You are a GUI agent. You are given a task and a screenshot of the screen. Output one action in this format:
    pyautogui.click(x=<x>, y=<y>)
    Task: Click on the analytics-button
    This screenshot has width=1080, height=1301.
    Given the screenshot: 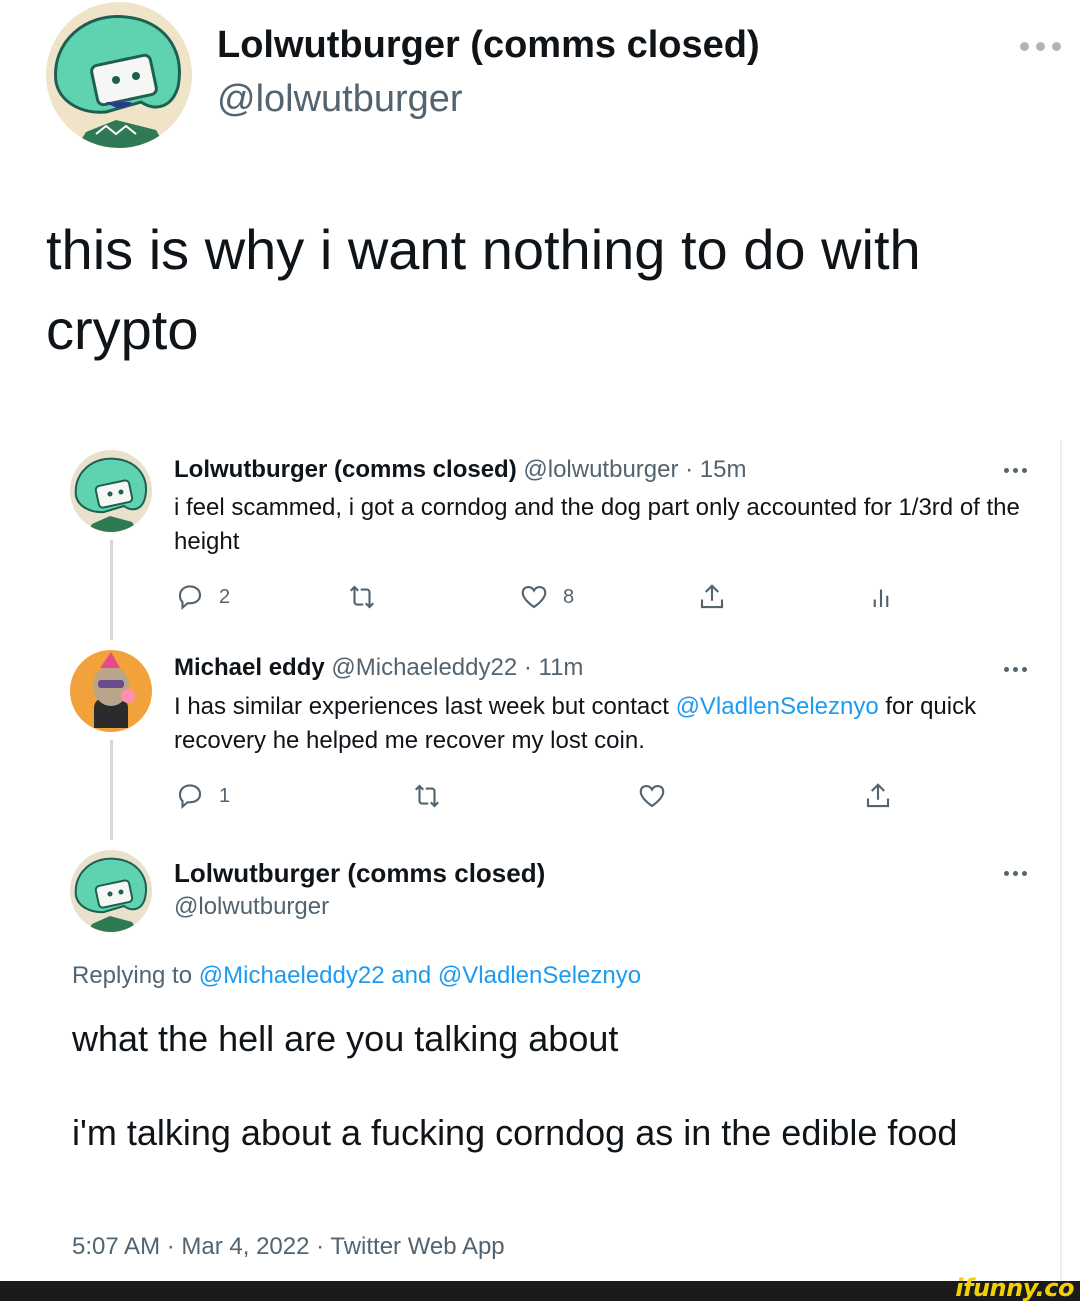 What is the action you would take?
    pyautogui.click(x=881, y=597)
    